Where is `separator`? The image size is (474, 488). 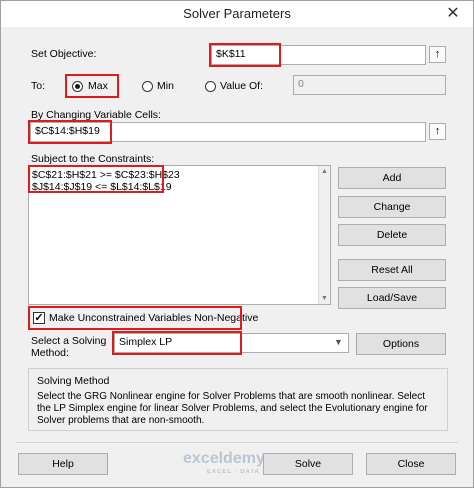
separator is located at coordinates (237, 442).